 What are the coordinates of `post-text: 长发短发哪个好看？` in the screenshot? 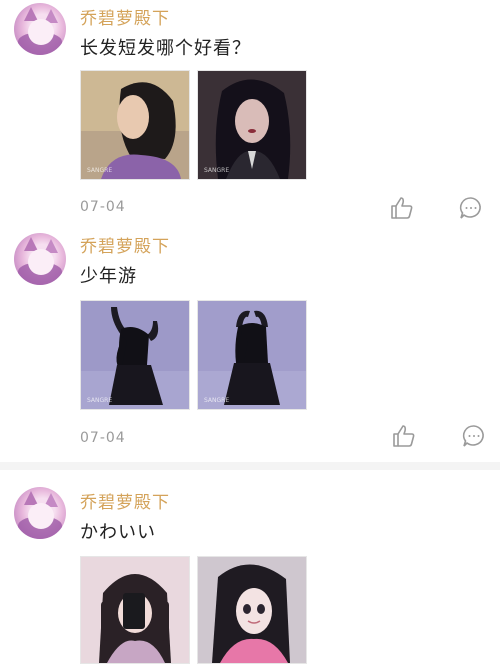 It's located at (165, 48).